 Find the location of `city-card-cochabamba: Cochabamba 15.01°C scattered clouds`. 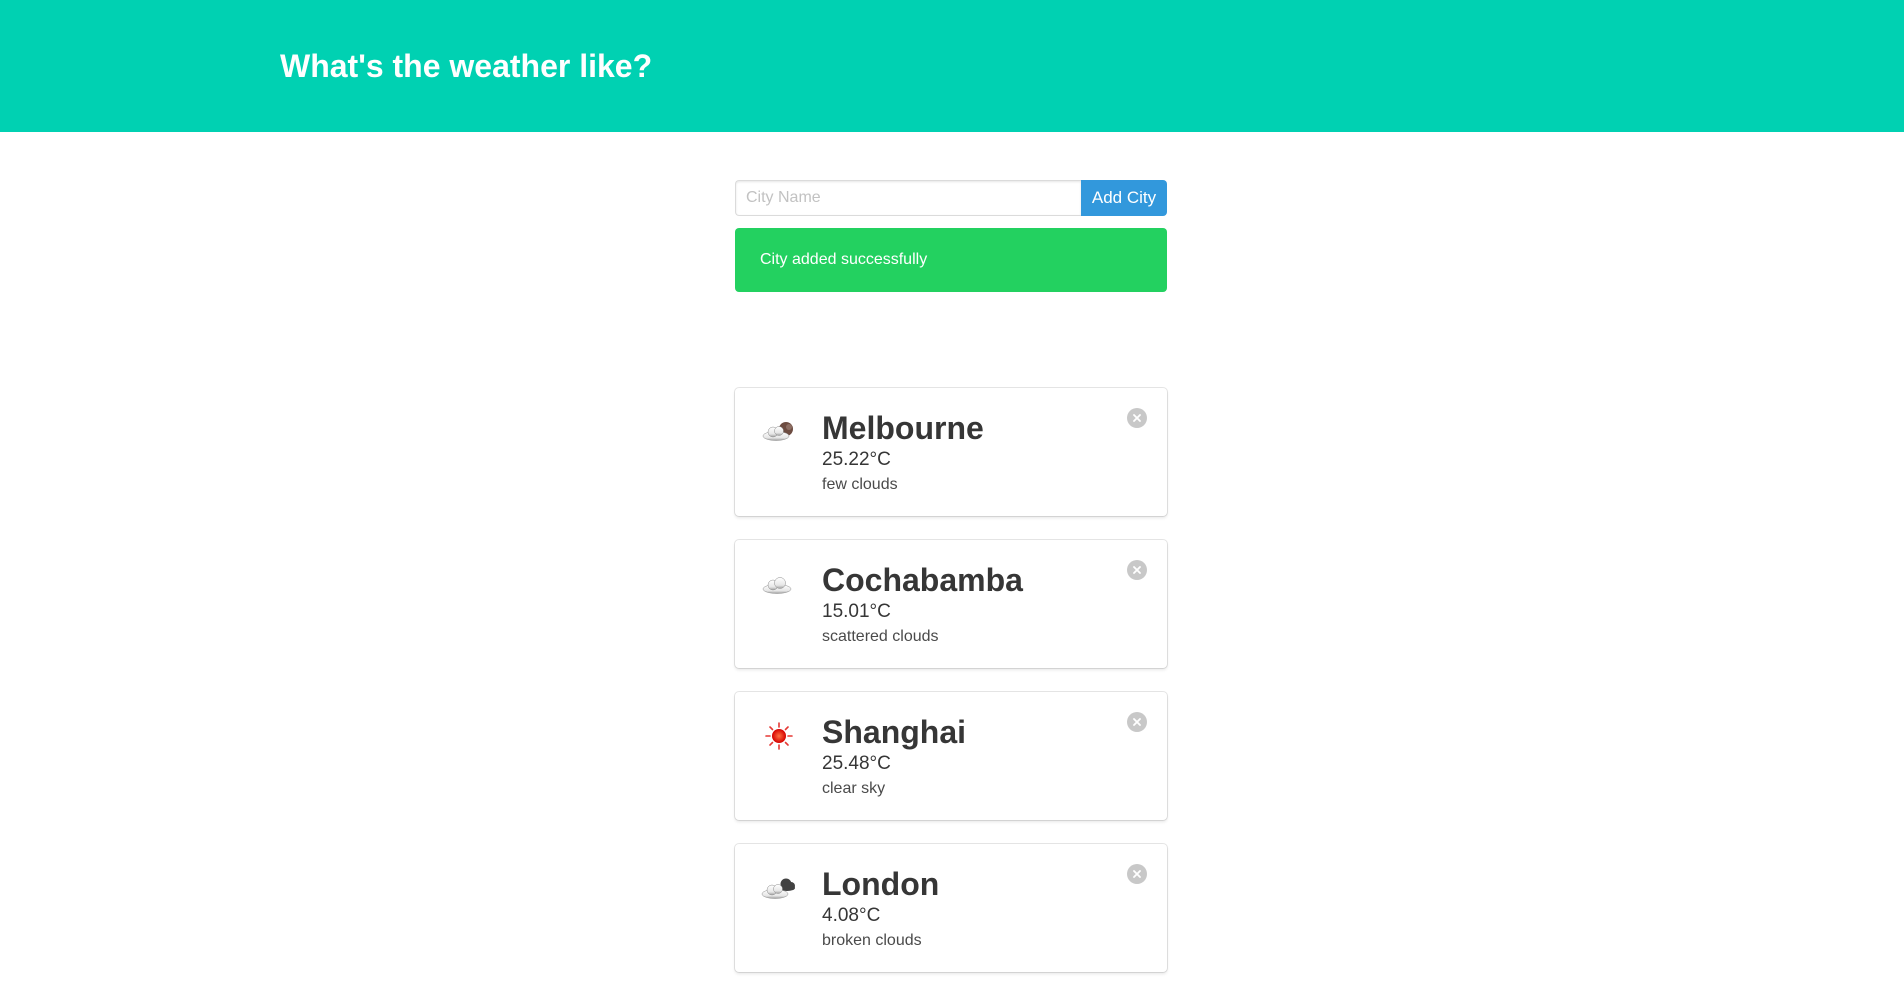

city-card-cochabamba: Cochabamba 15.01°C scattered clouds is located at coordinates (951, 604).